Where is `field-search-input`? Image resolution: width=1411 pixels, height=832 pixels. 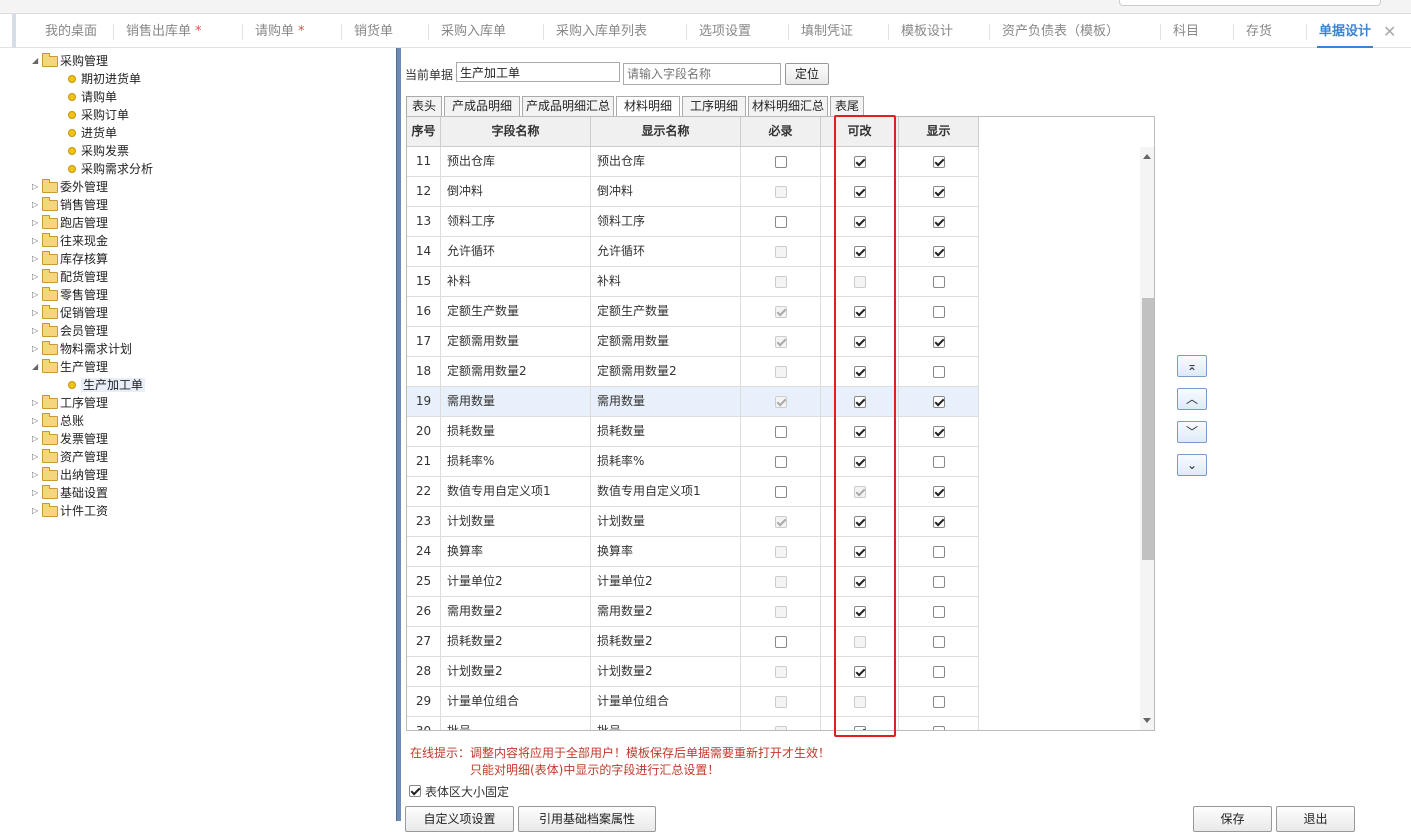 field-search-input is located at coordinates (702, 74).